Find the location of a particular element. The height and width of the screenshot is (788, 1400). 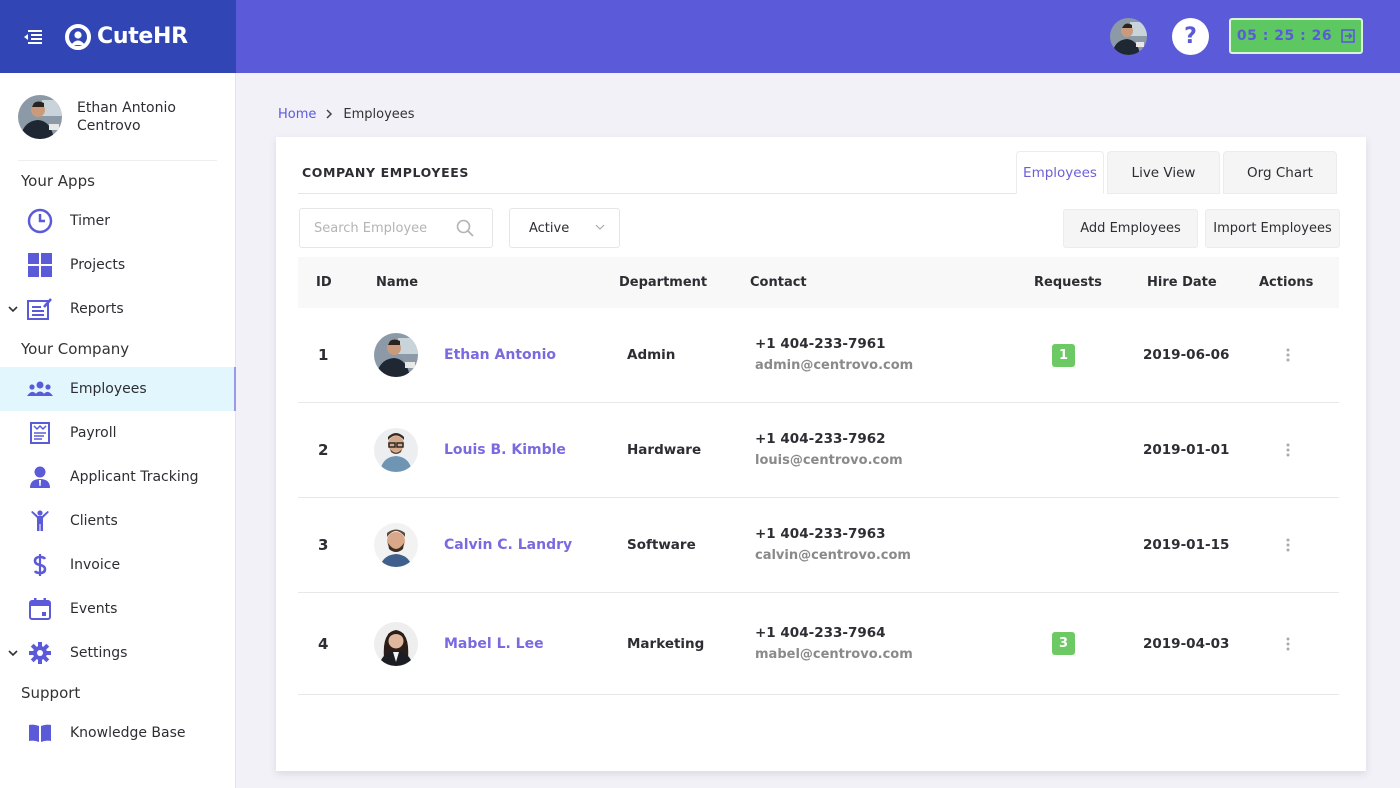

employee-hire-date: 2019-04-03 is located at coordinates (1186, 643).